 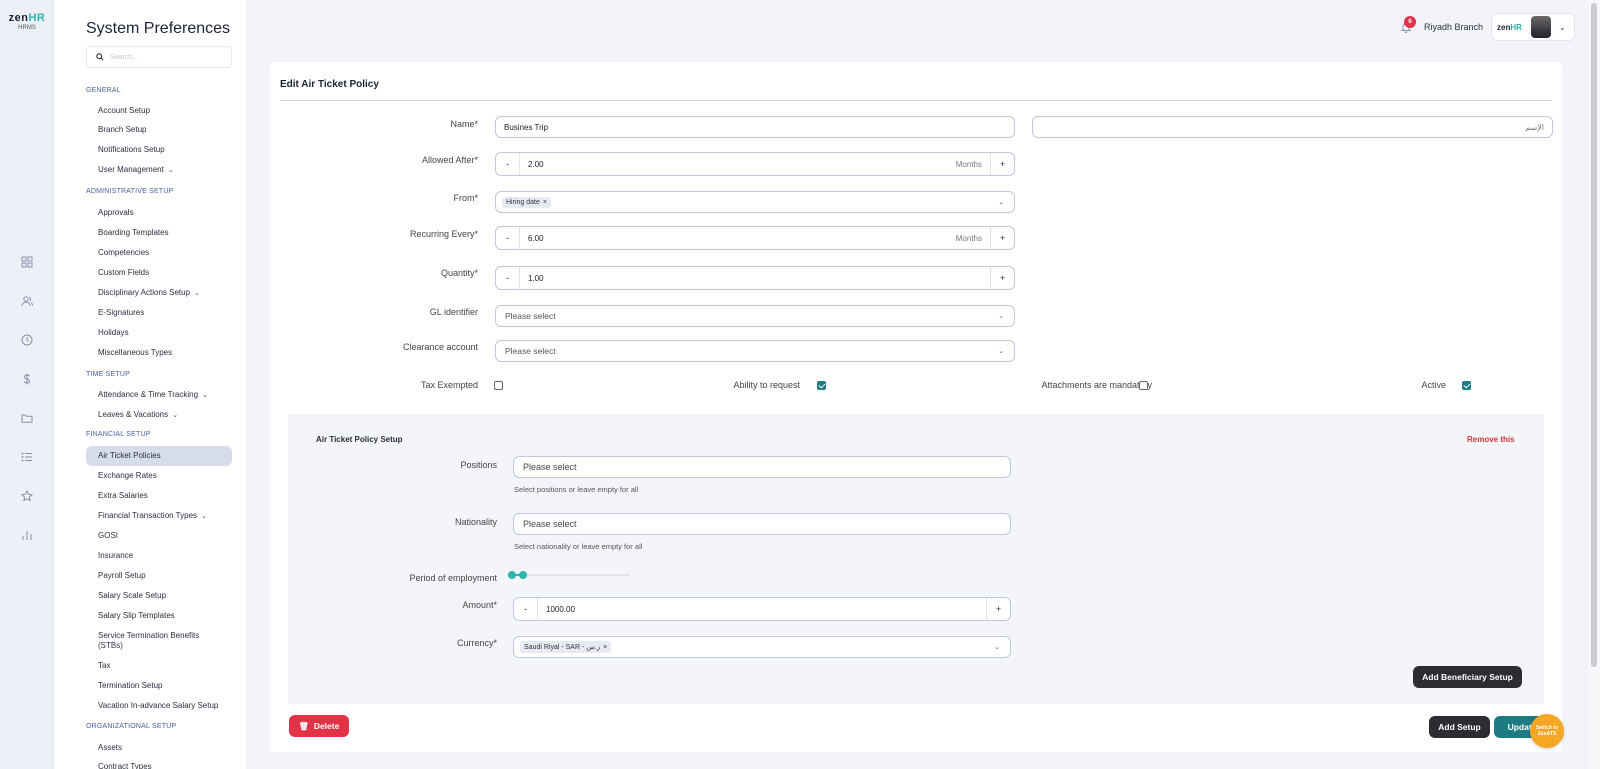 What do you see at coordinates (303, 726) in the screenshot?
I see `trash-icon: 🗑` at bounding box center [303, 726].